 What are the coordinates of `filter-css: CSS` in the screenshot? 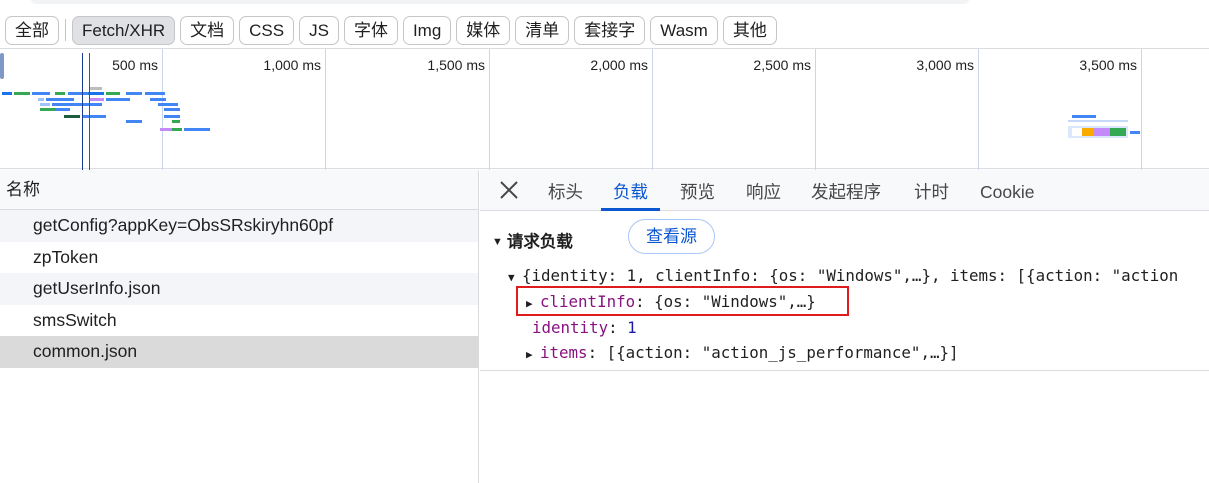 It's located at (267, 30).